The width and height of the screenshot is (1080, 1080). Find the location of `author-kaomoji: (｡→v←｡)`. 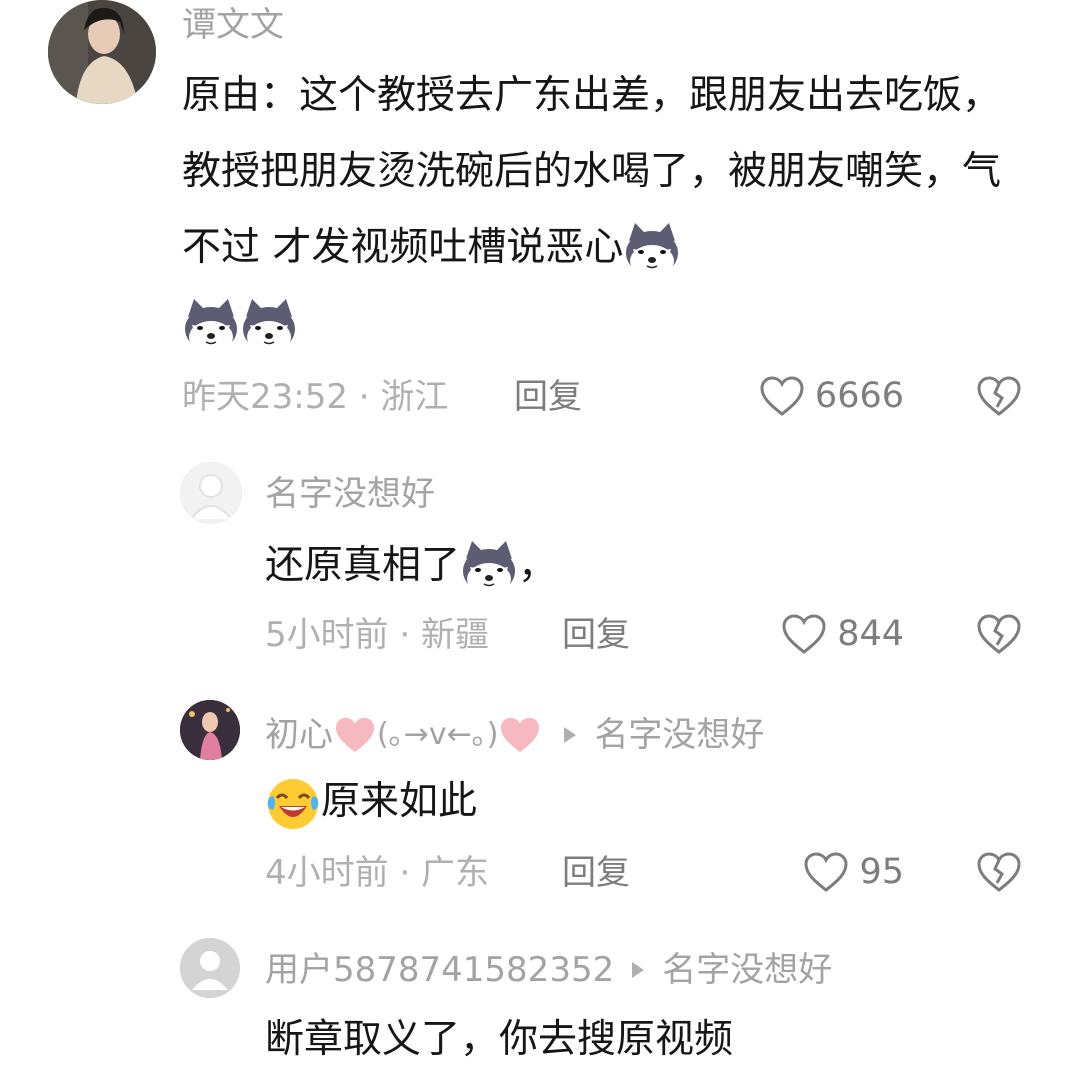

author-kaomoji: (｡→v←｡) is located at coordinates (438, 734).